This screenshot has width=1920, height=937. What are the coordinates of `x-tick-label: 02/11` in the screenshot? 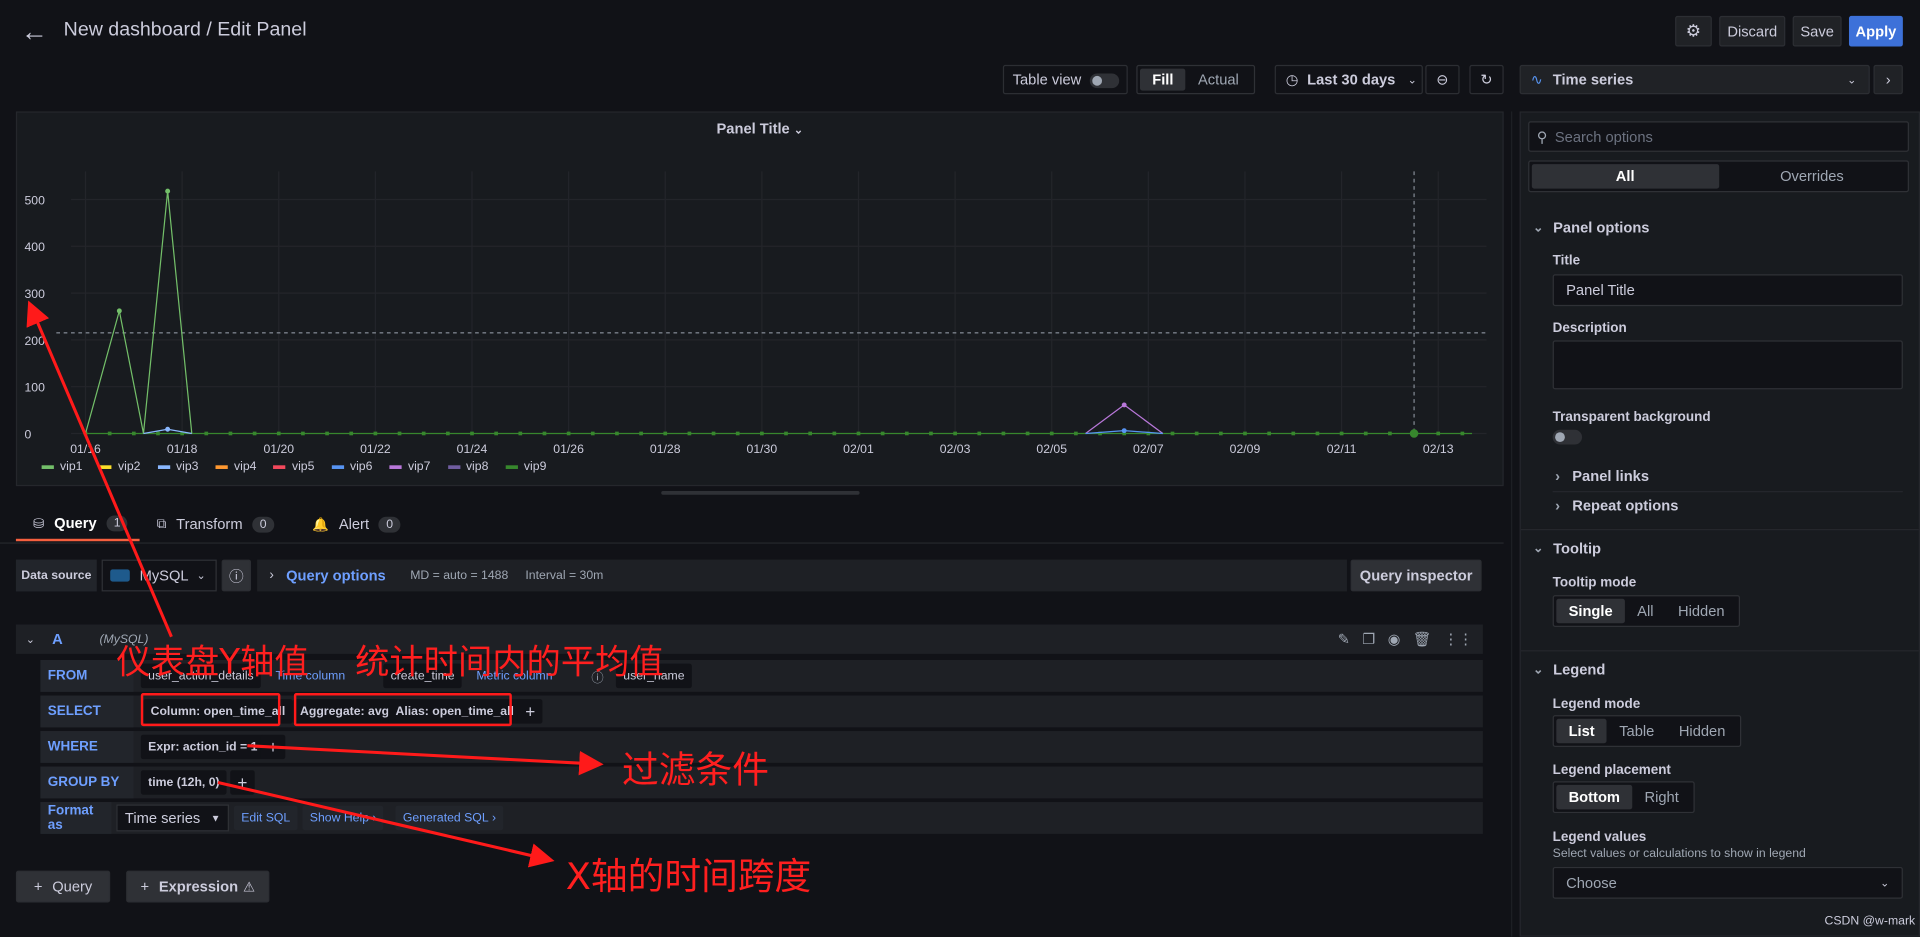 It's located at (1342, 449).